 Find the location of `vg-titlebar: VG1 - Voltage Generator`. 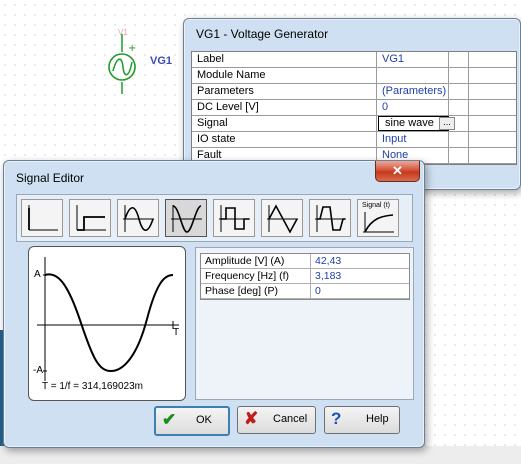

vg-titlebar: VG1 - Voltage Generator is located at coordinates (352, 34).